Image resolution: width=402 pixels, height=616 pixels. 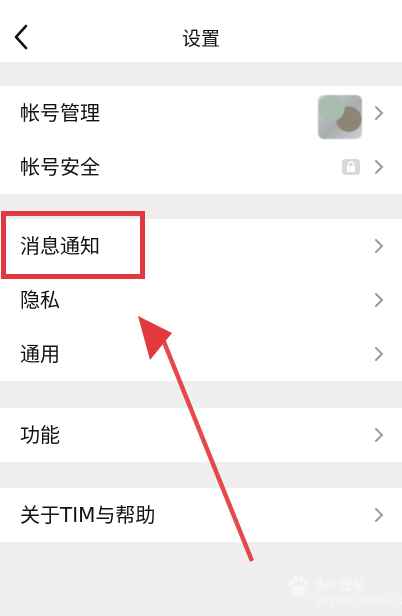 What do you see at coordinates (201, 354) in the screenshot?
I see `row-general: 通用` at bounding box center [201, 354].